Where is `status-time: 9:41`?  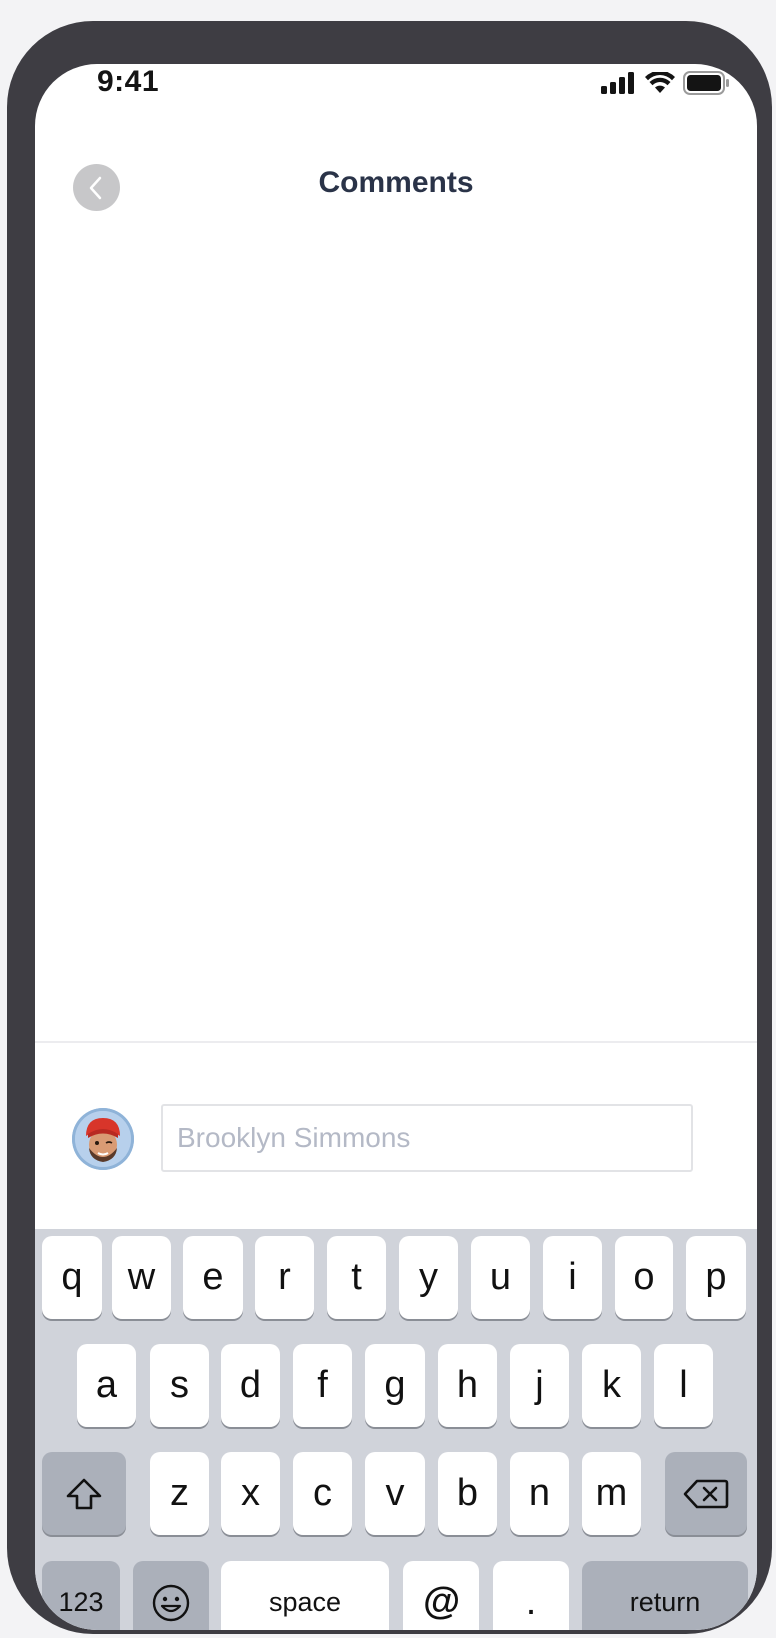 status-time: 9:41 is located at coordinates (128, 81).